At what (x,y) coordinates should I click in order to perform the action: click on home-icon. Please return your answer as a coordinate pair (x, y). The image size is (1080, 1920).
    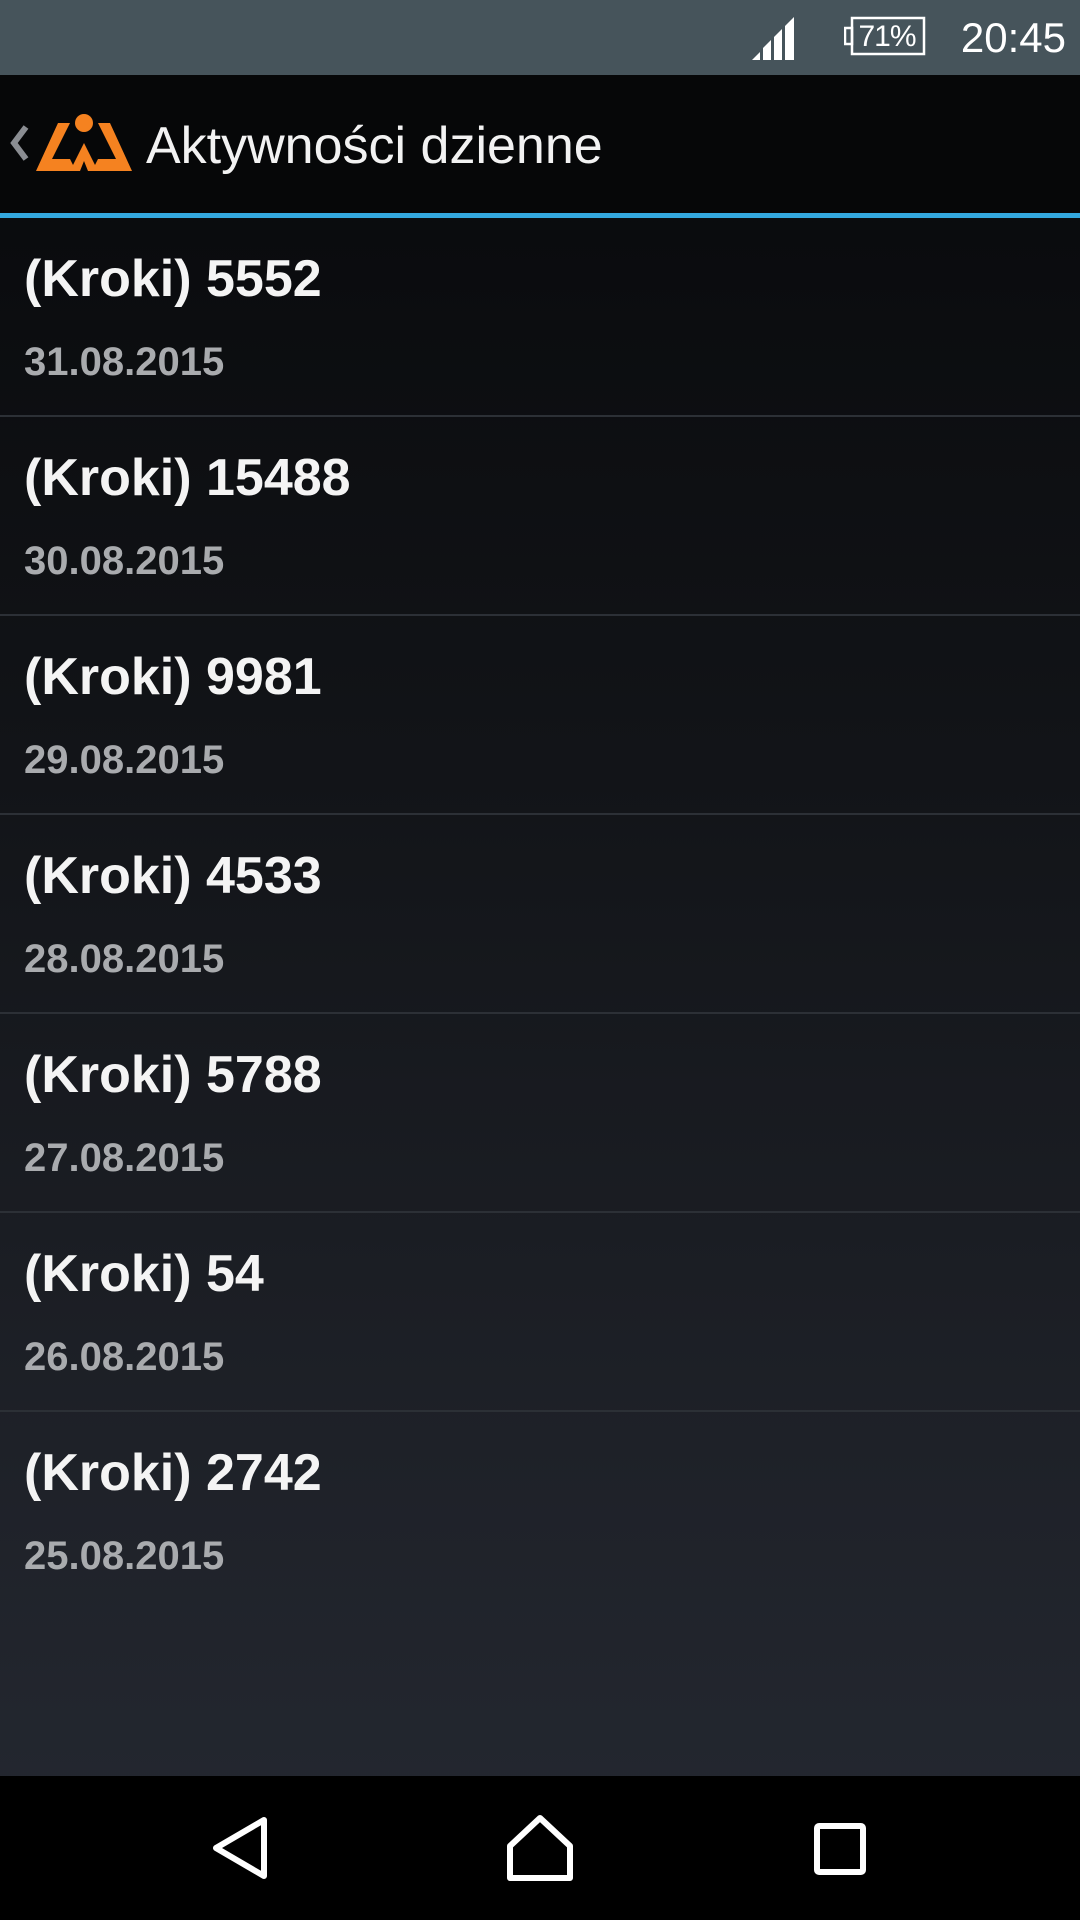
    Looking at the image, I should click on (540, 1848).